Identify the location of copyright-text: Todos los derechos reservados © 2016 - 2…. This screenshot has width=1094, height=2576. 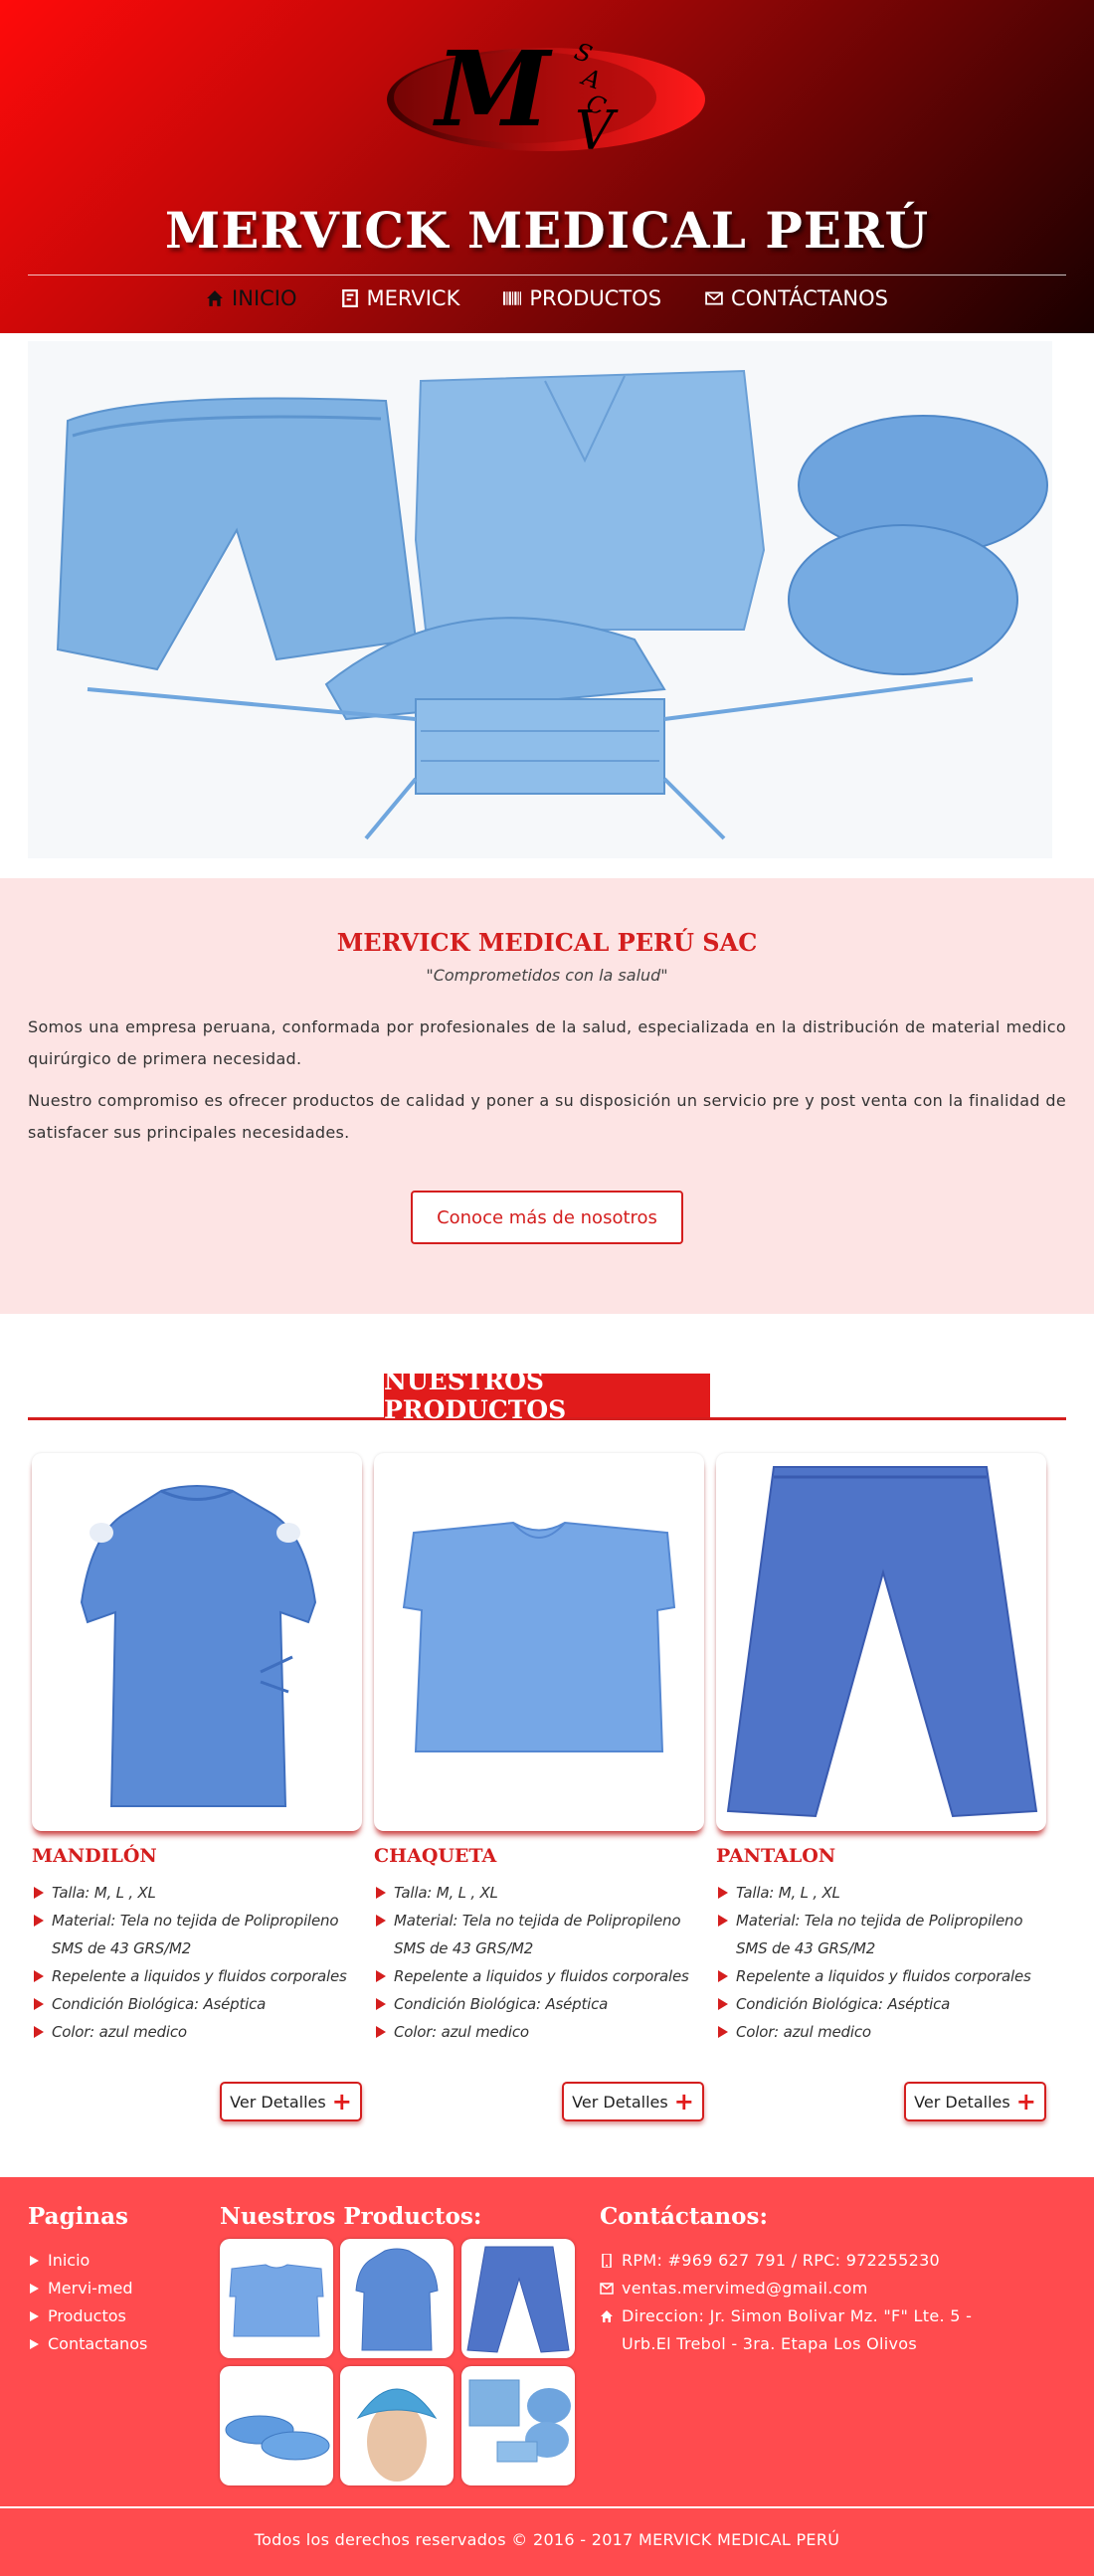
(547, 2539).